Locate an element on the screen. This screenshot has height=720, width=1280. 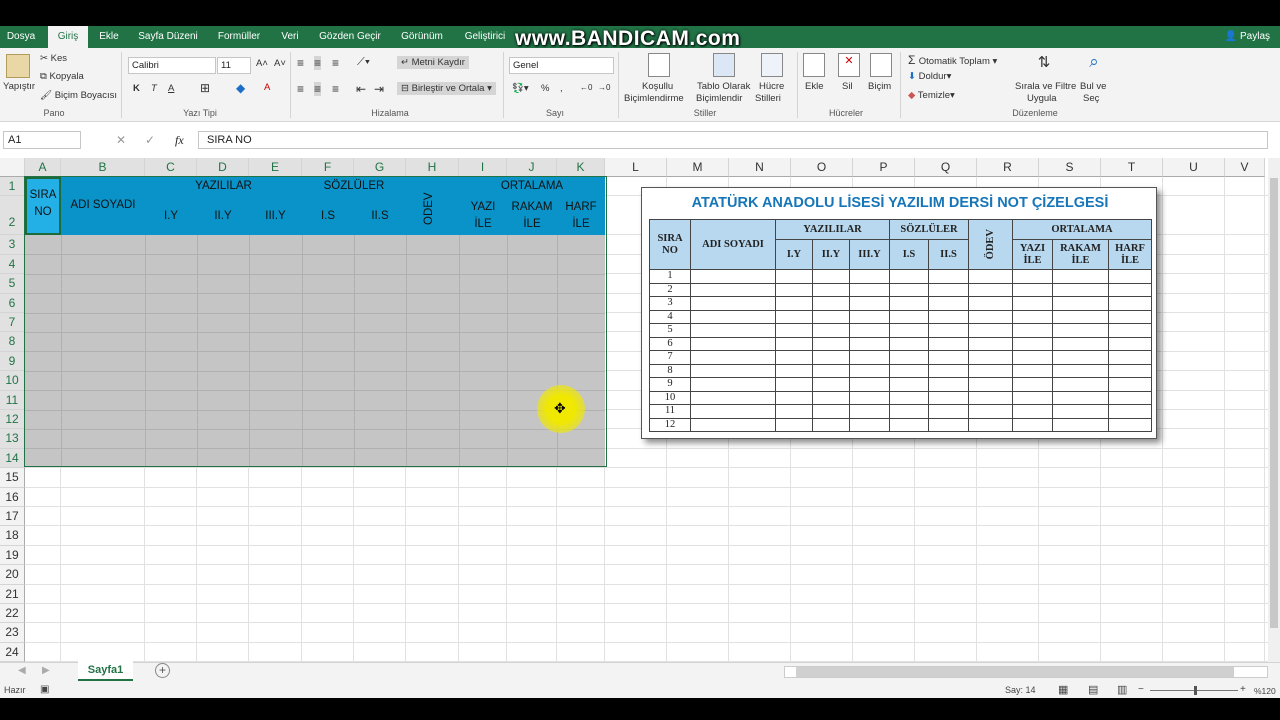
cell-styles-icon is located at coordinates (772, 65).